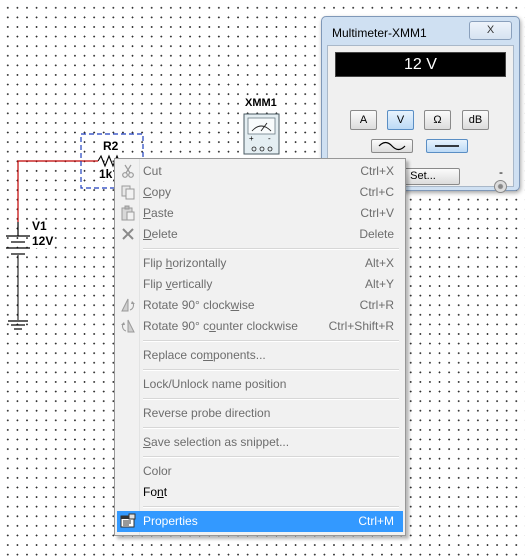  What do you see at coordinates (376, 305) in the screenshot?
I see `menu-item-shortcut: Ctrl+R` at bounding box center [376, 305].